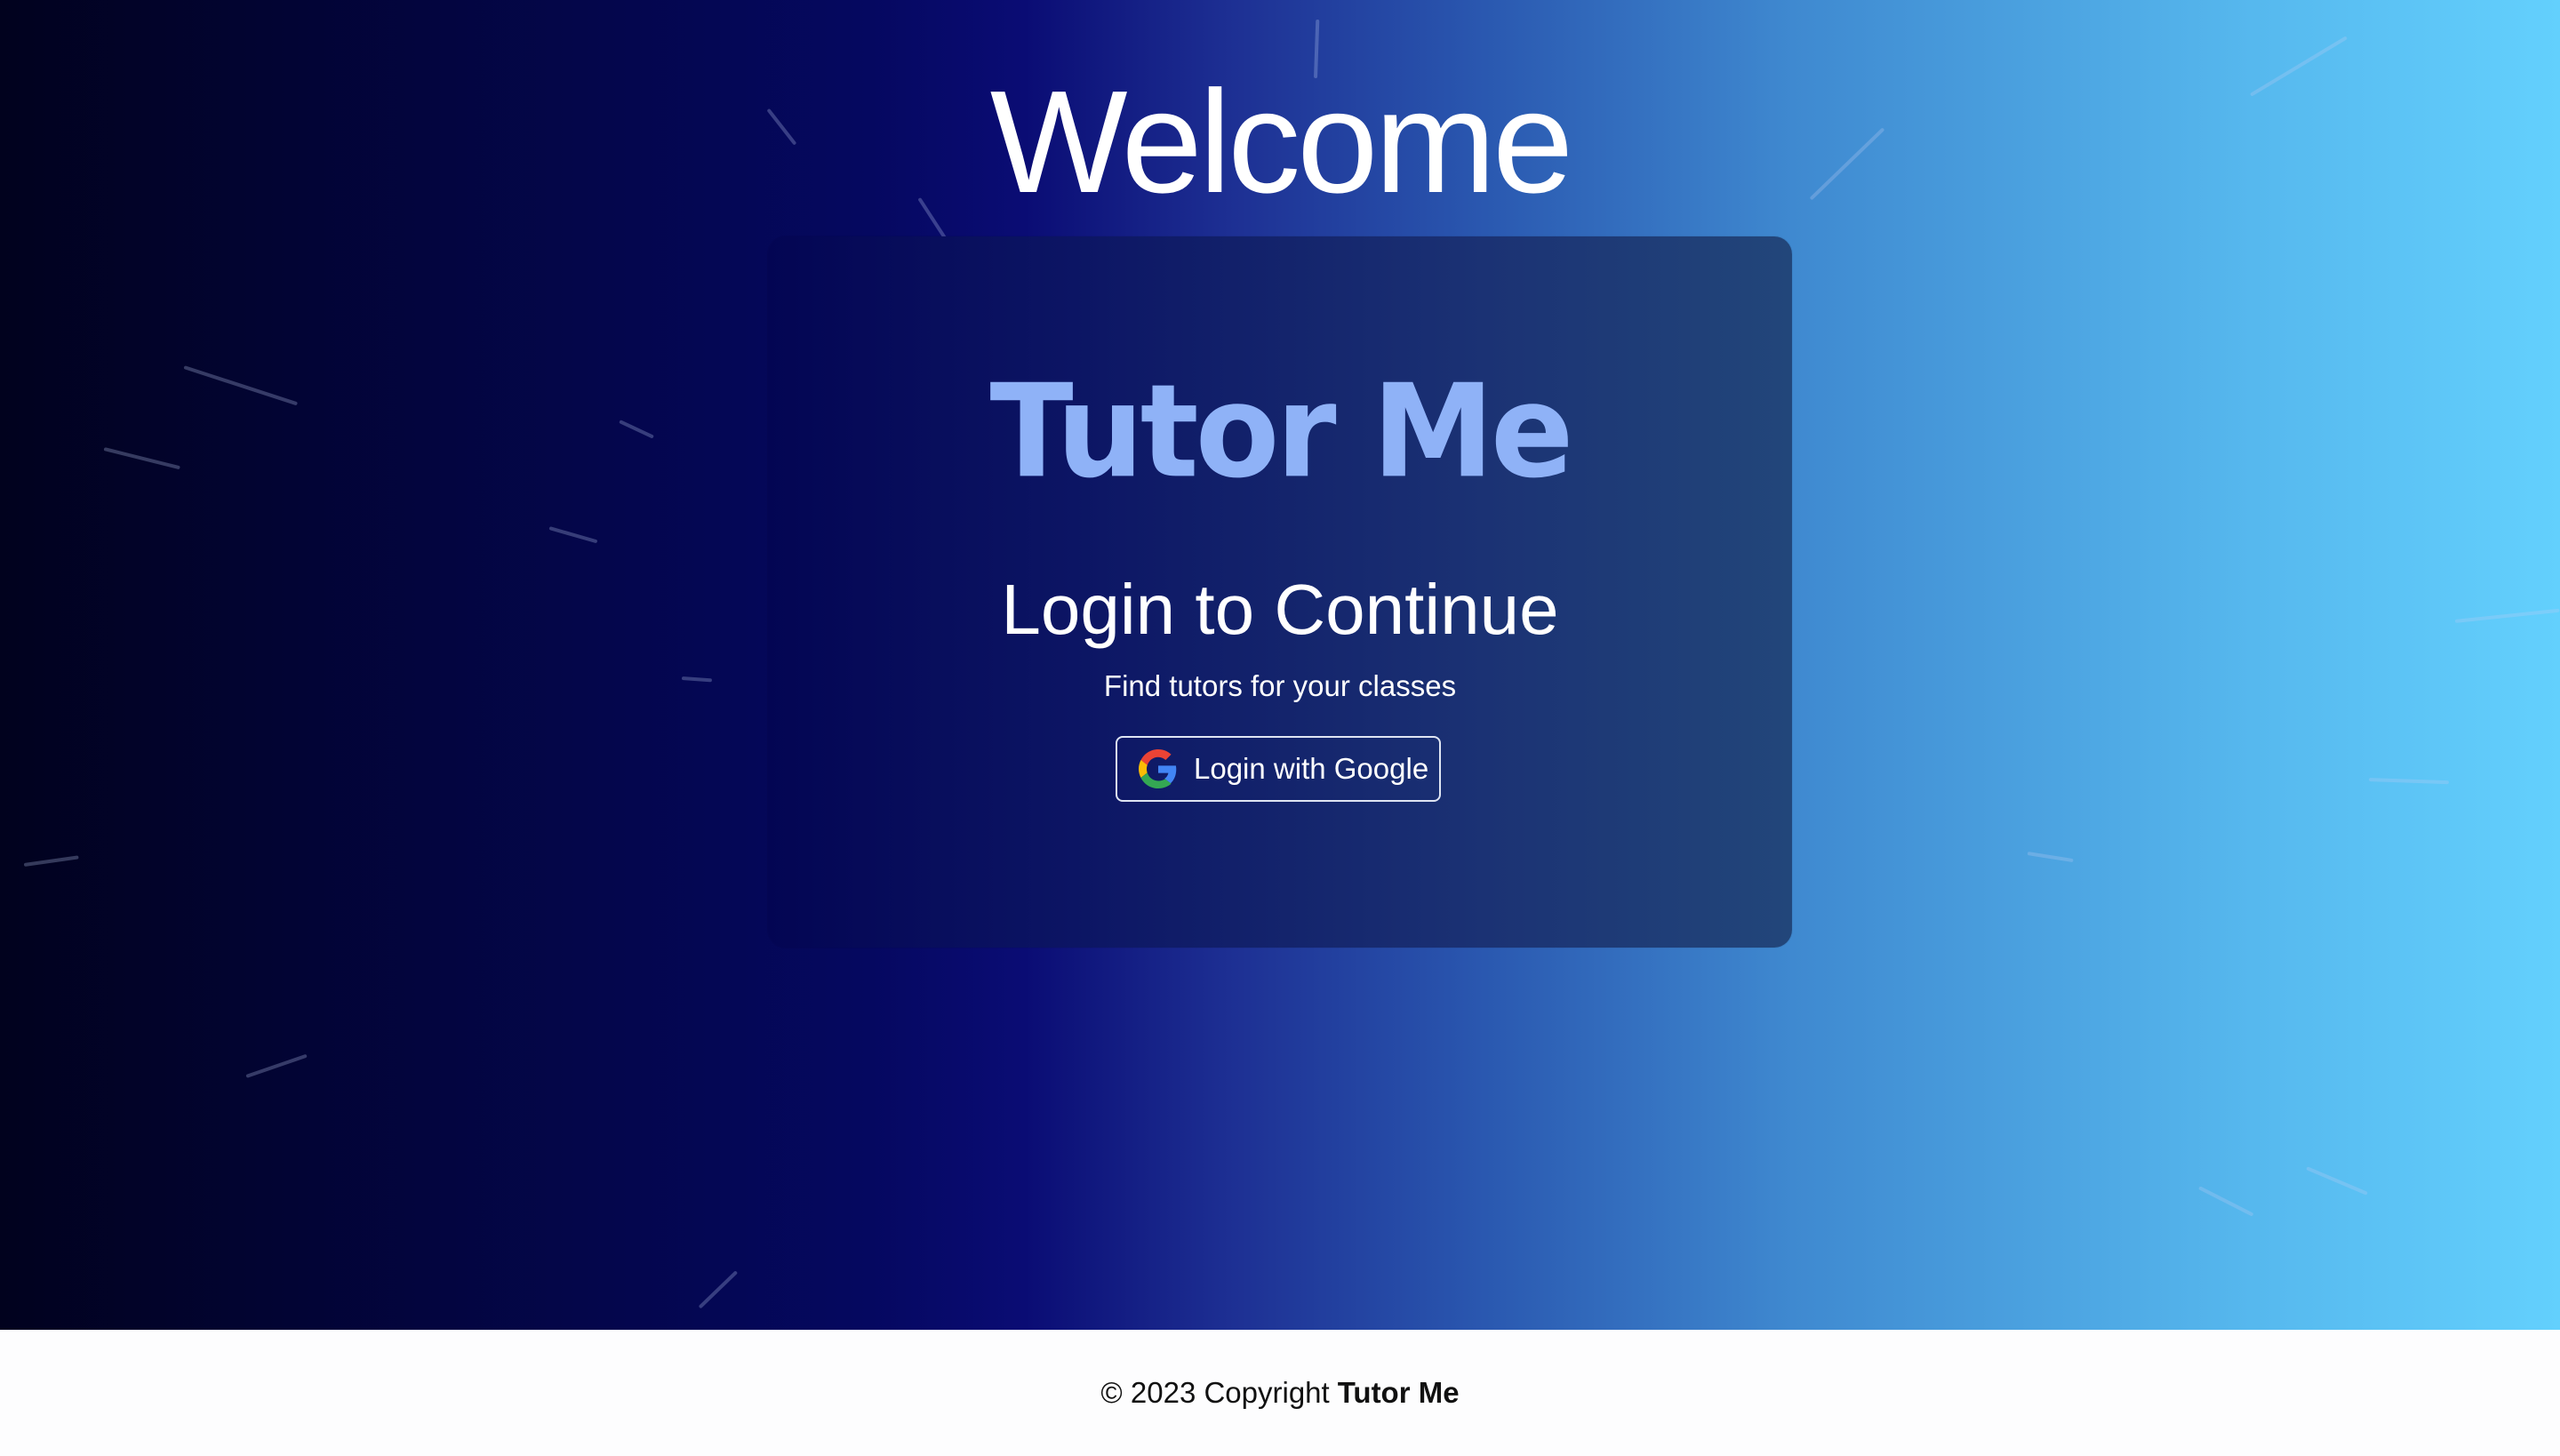 Image resolution: width=2560 pixels, height=1456 pixels. What do you see at coordinates (1398, 1392) in the screenshot?
I see `footer-company-name: Tutor Me` at bounding box center [1398, 1392].